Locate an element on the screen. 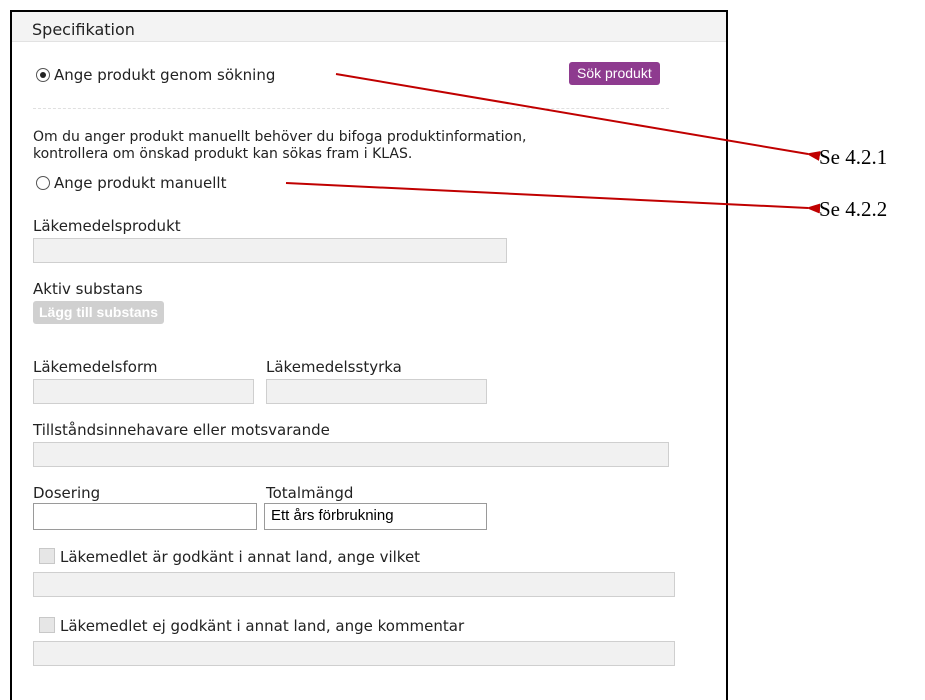  annotation-se-4-2-2: Se 4.2.2 is located at coordinates (853, 209).